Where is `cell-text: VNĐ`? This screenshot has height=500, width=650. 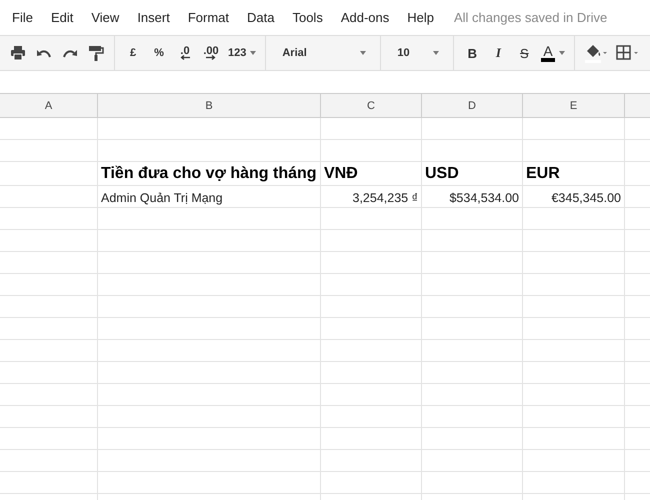 cell-text: VNĐ is located at coordinates (341, 174).